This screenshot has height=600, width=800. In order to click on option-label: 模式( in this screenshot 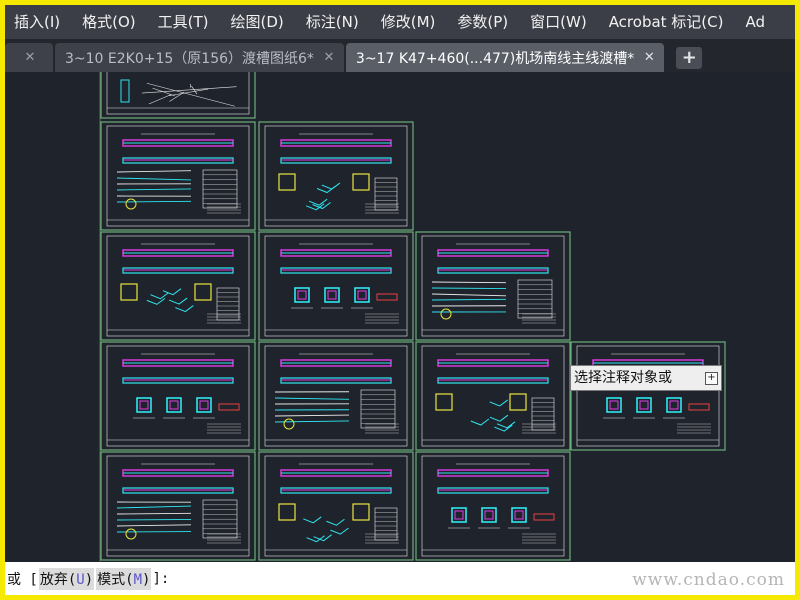, I will do `click(115, 579)`.